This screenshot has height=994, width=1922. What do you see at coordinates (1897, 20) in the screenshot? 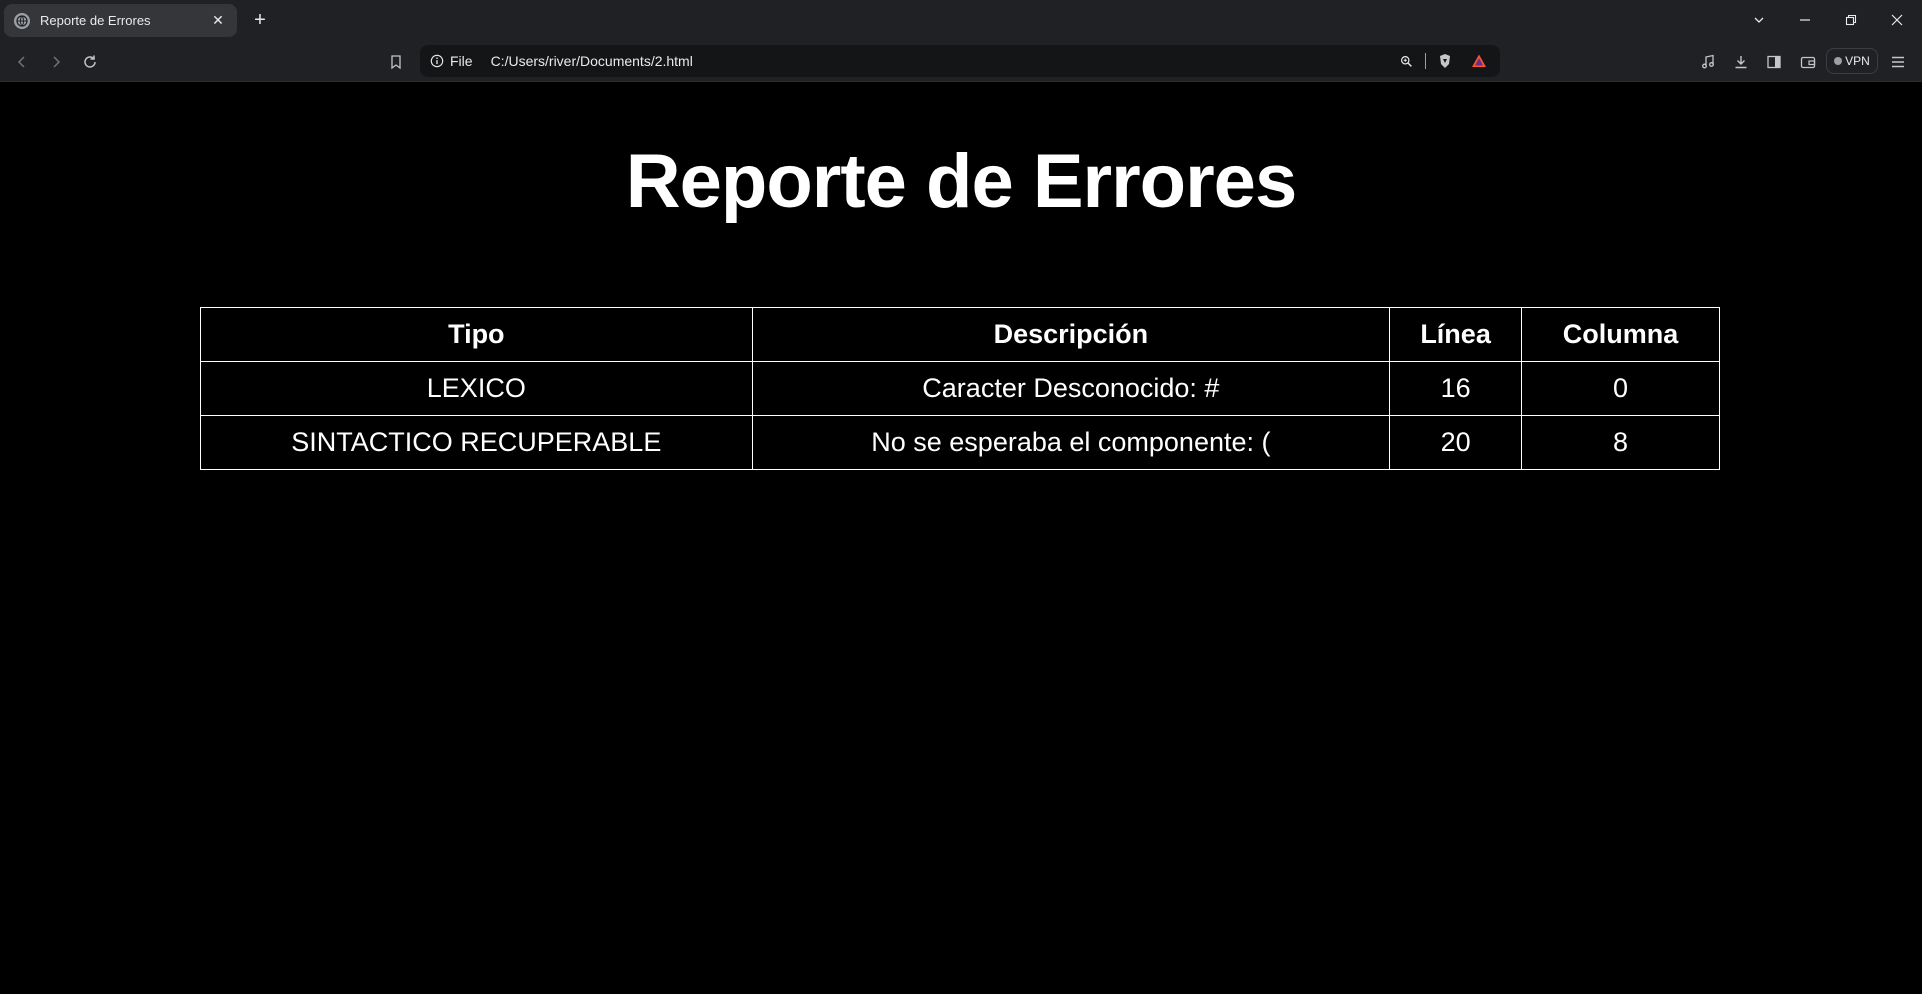
I see `close-window-icon` at bounding box center [1897, 20].